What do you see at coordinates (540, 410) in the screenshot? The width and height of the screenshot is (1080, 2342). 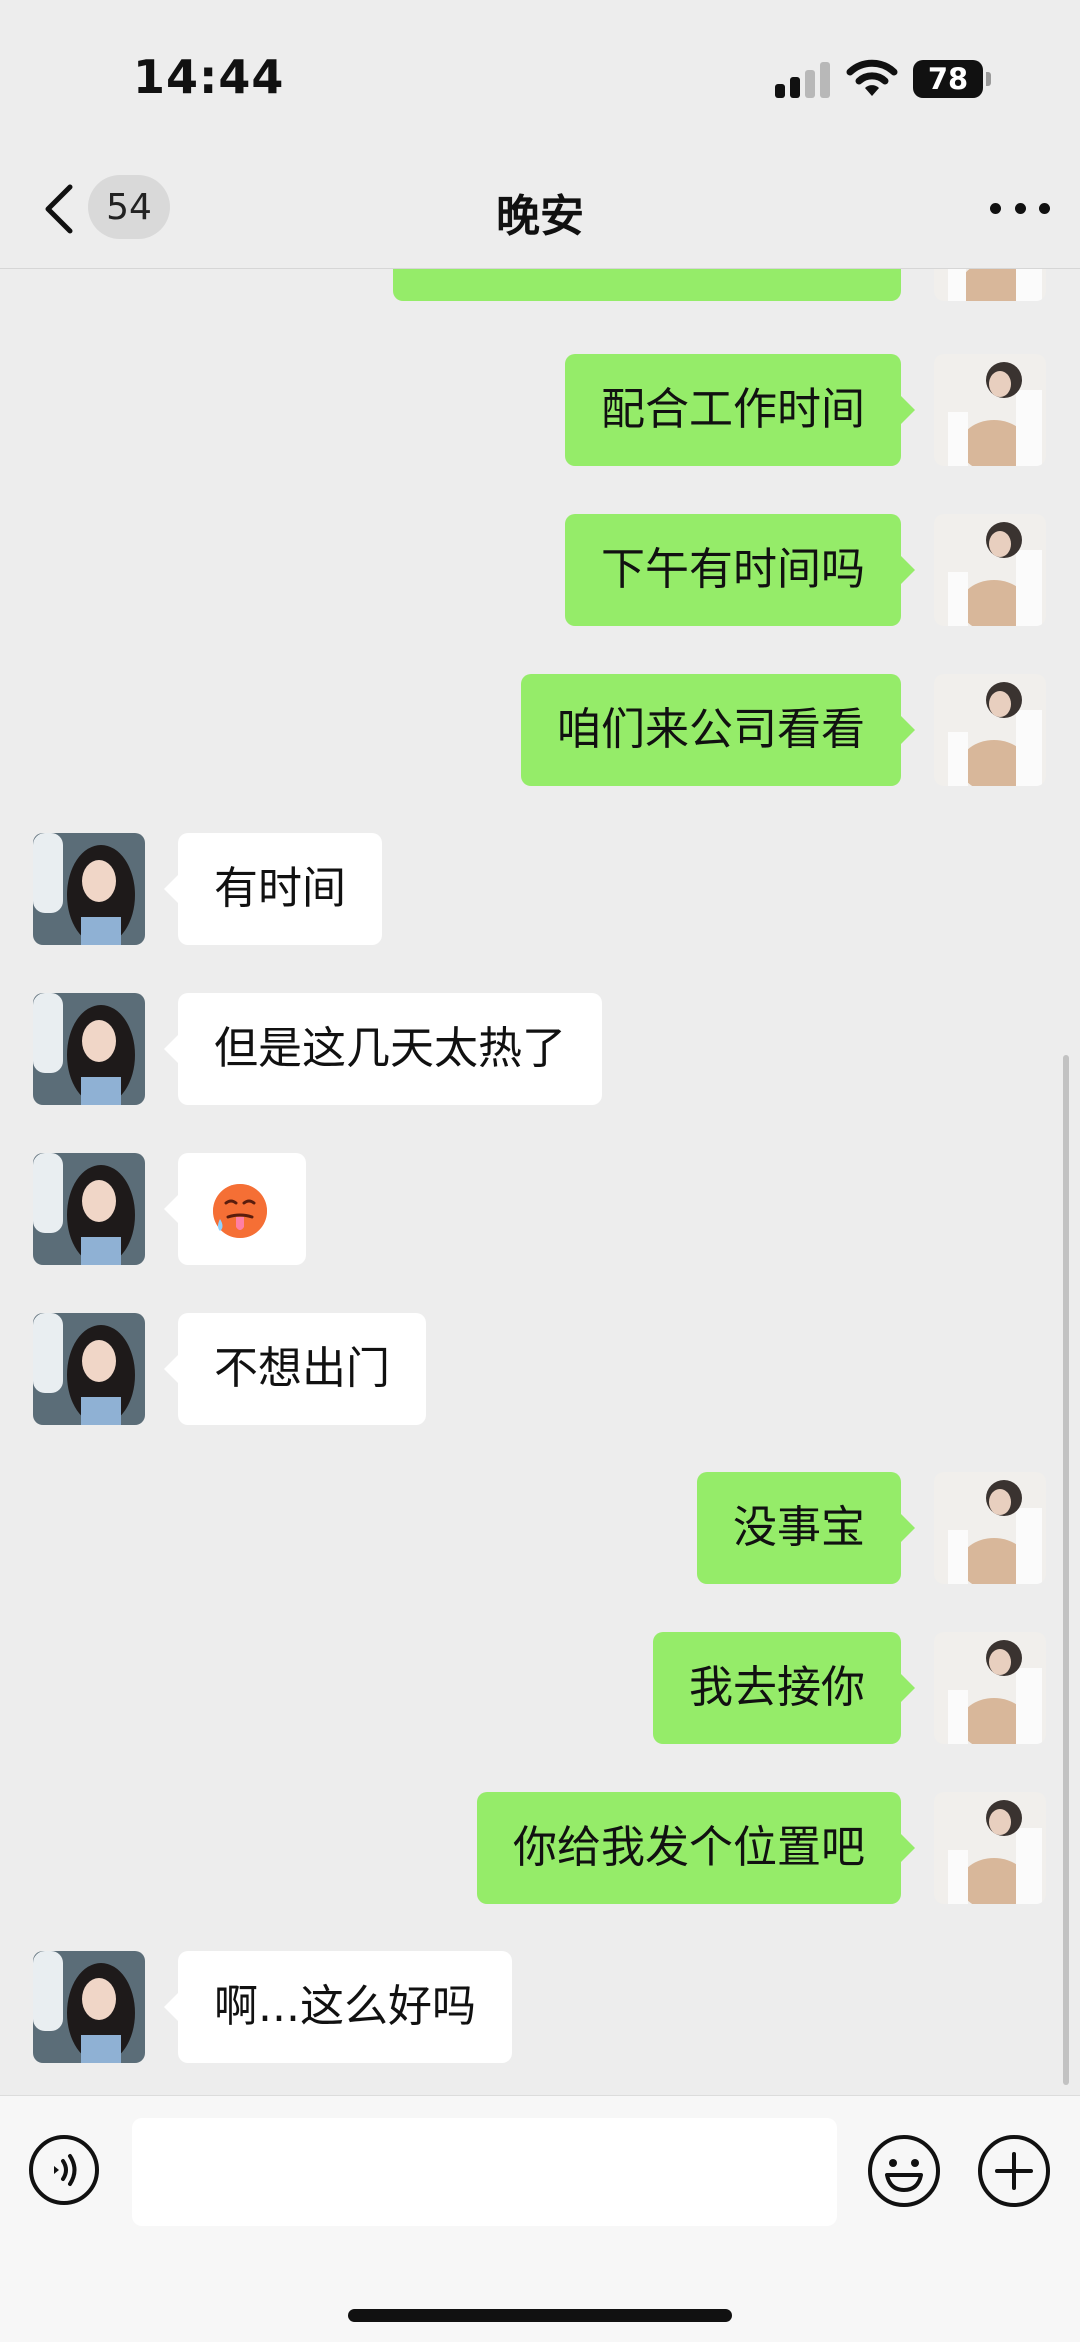 I see `message-row: 配合工作时间` at bounding box center [540, 410].